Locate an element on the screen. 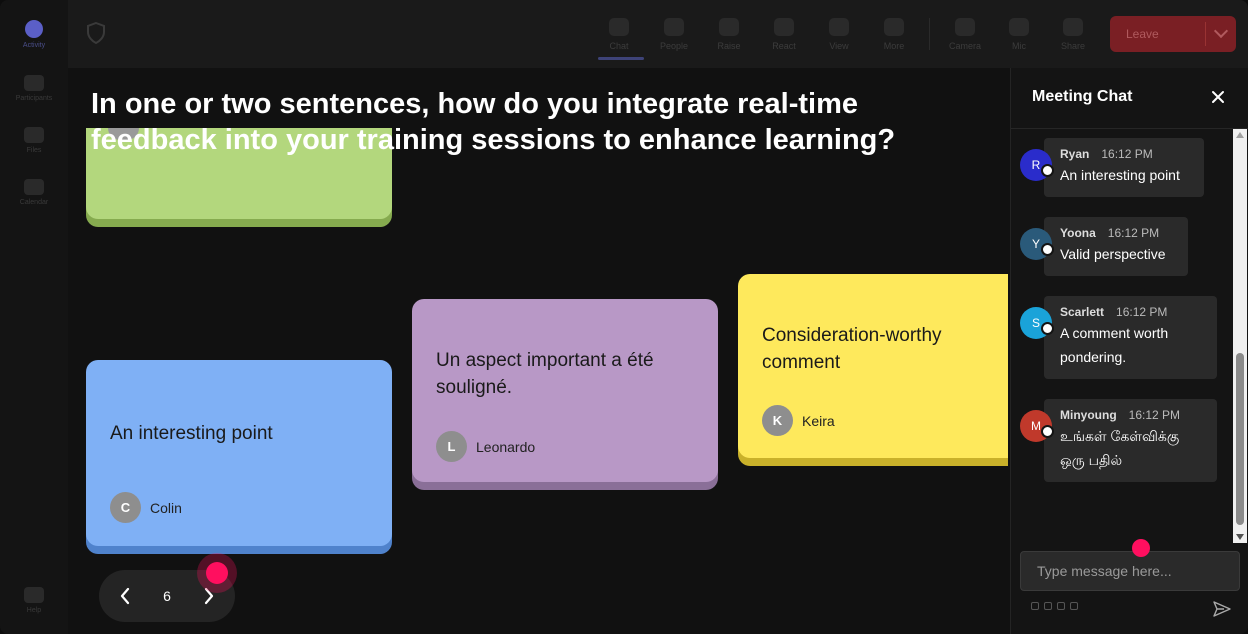 The height and width of the screenshot is (634, 1248). send-icon is located at coordinates (1222, 609).